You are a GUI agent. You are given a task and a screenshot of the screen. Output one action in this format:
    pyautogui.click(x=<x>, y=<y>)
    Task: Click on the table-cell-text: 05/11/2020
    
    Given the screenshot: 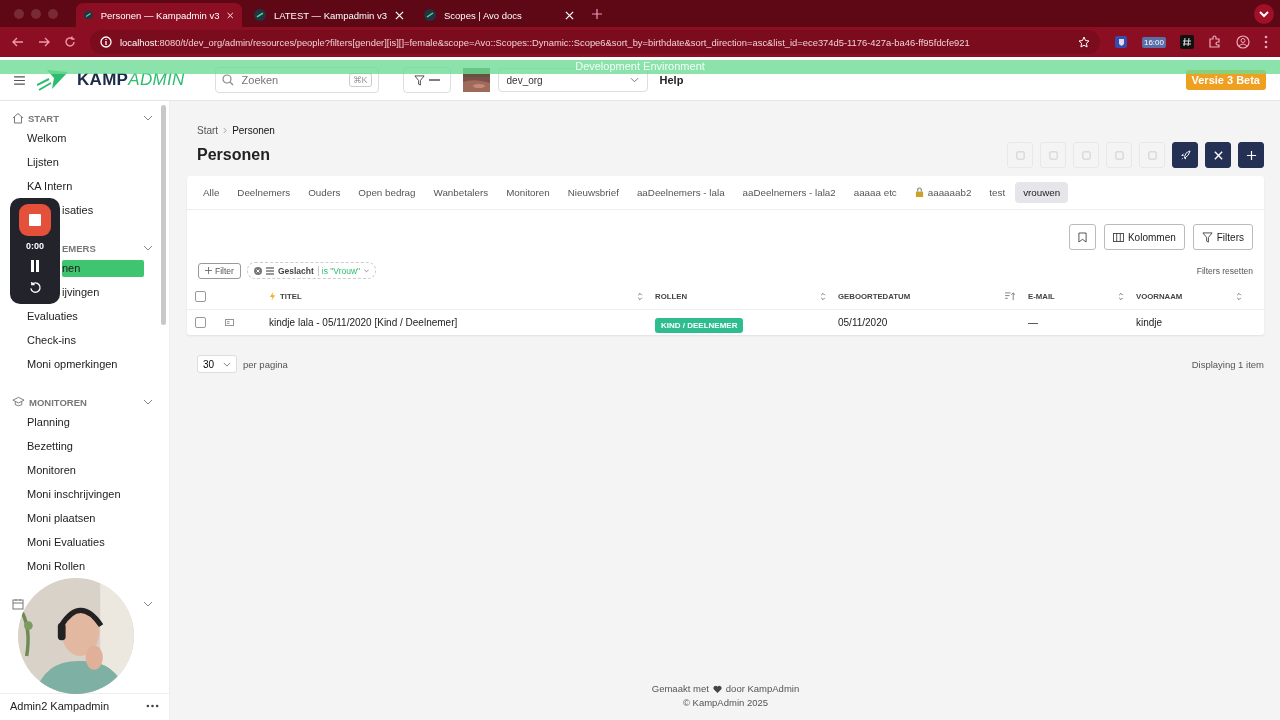 What is the action you would take?
    pyautogui.click(x=863, y=322)
    